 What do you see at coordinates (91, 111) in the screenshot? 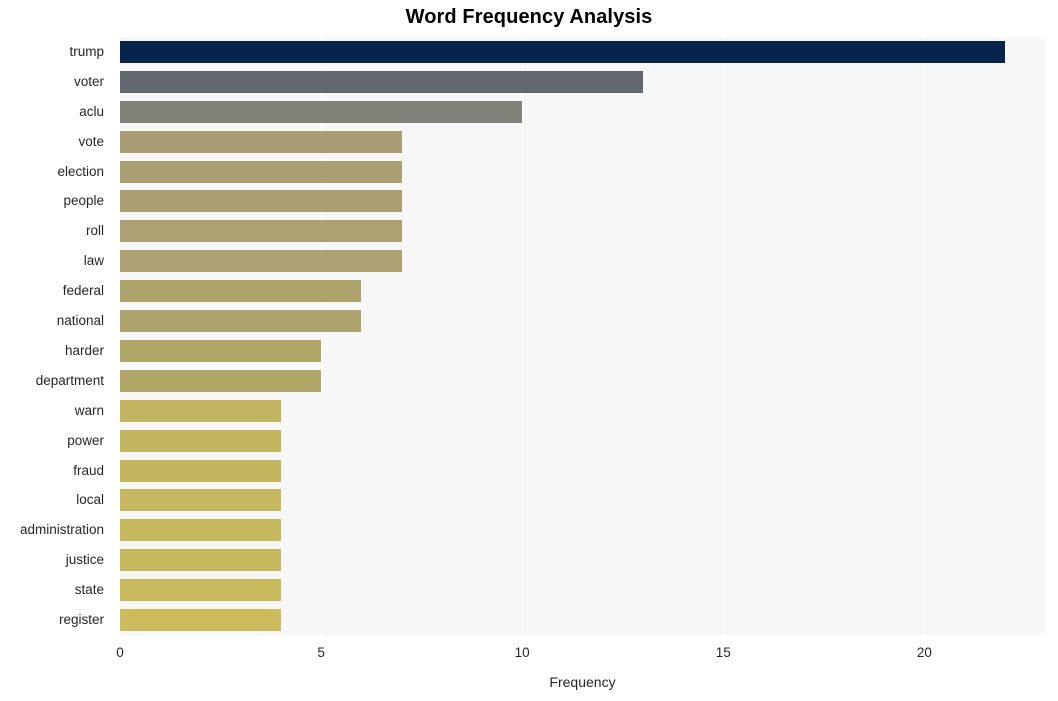
I see `y-axis-tick-label: aclu` at bounding box center [91, 111].